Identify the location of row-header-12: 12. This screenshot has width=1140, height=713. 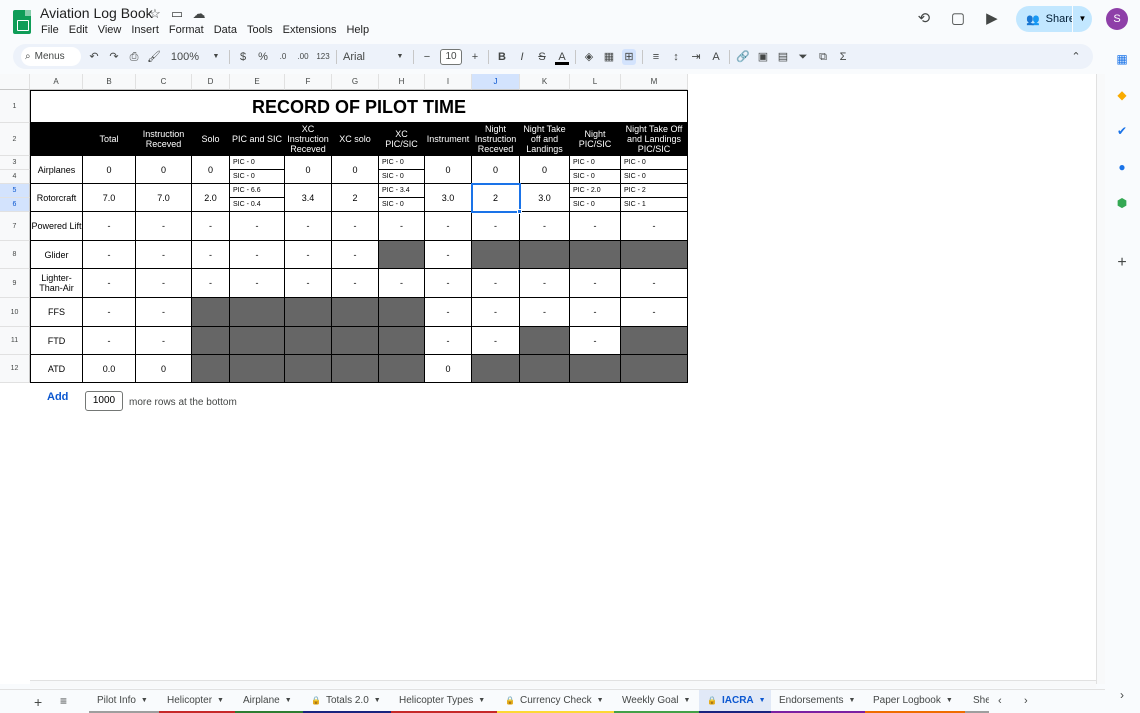
(15, 369).